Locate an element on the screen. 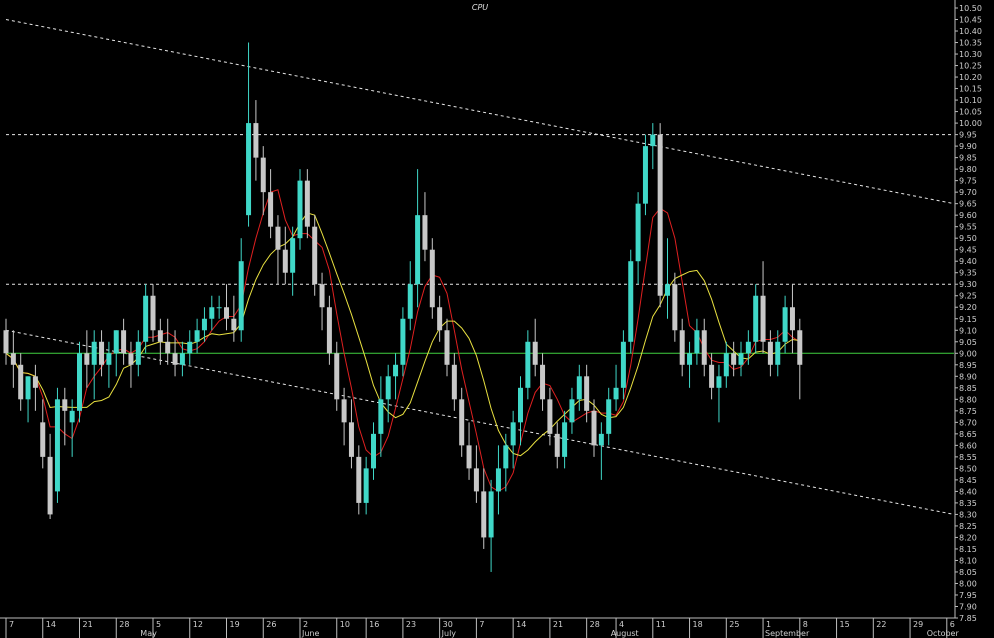 This screenshot has height=638, width=994. x-day-label: 18 is located at coordinates (698, 624).